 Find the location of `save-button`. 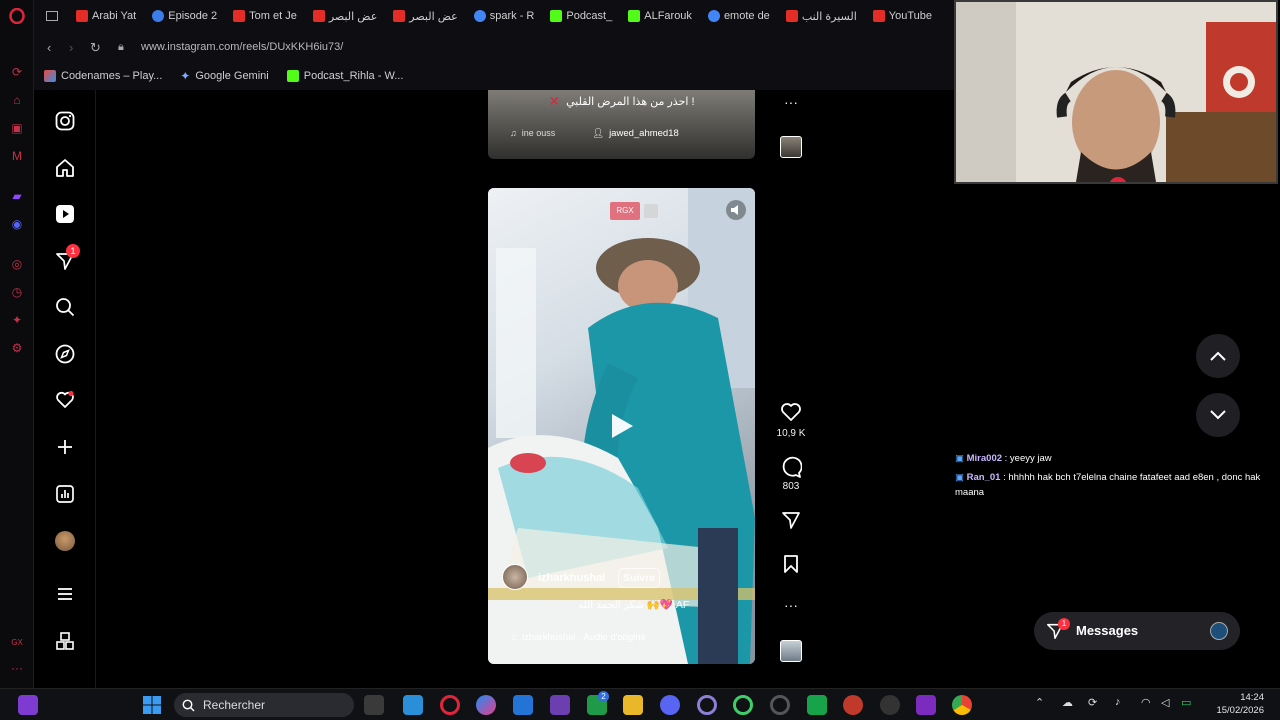

save-button is located at coordinates (791, 564).